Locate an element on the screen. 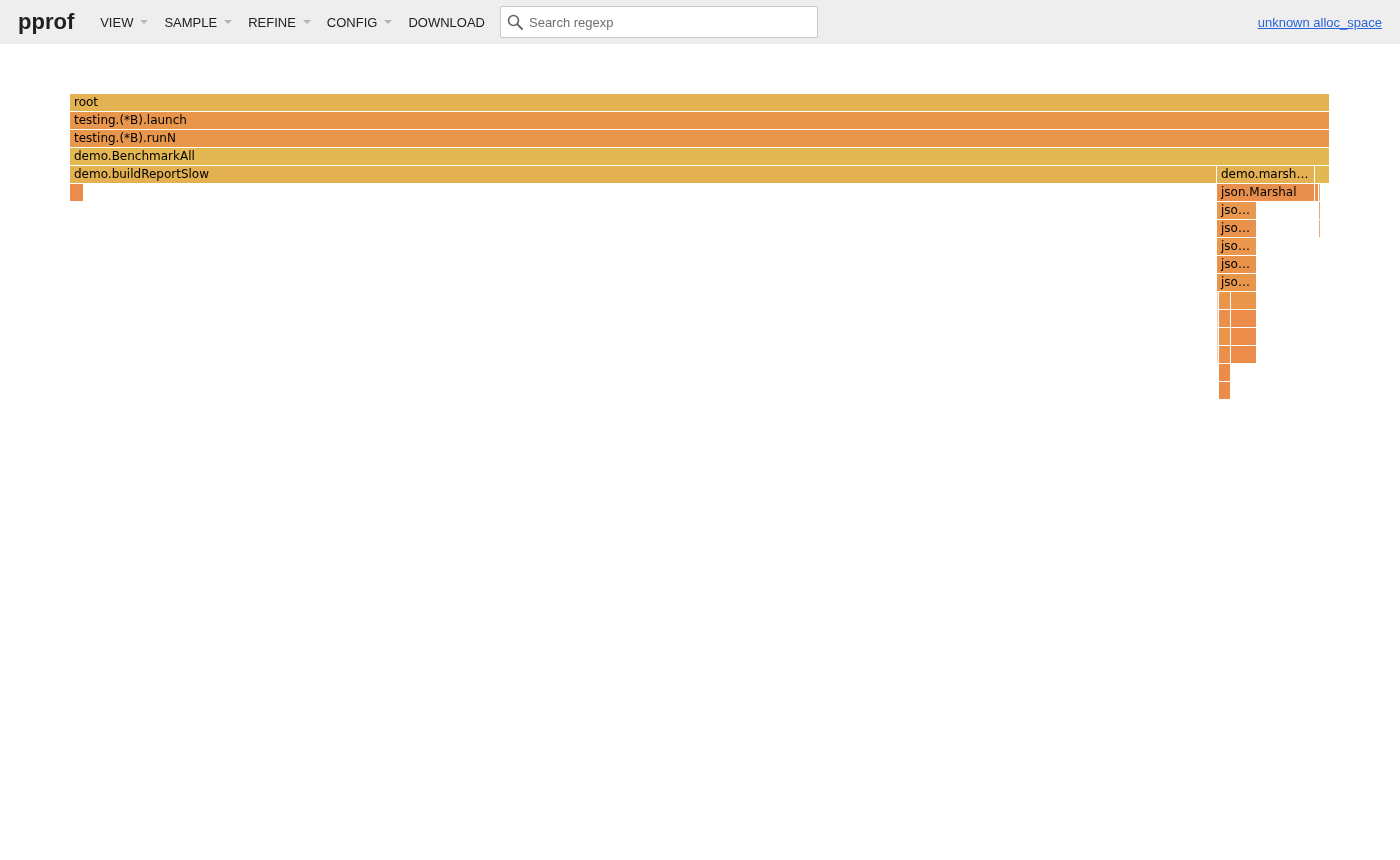 This screenshot has width=1400, height=860. flame-frame: demo.BenchmarkAll is located at coordinates (699, 156).